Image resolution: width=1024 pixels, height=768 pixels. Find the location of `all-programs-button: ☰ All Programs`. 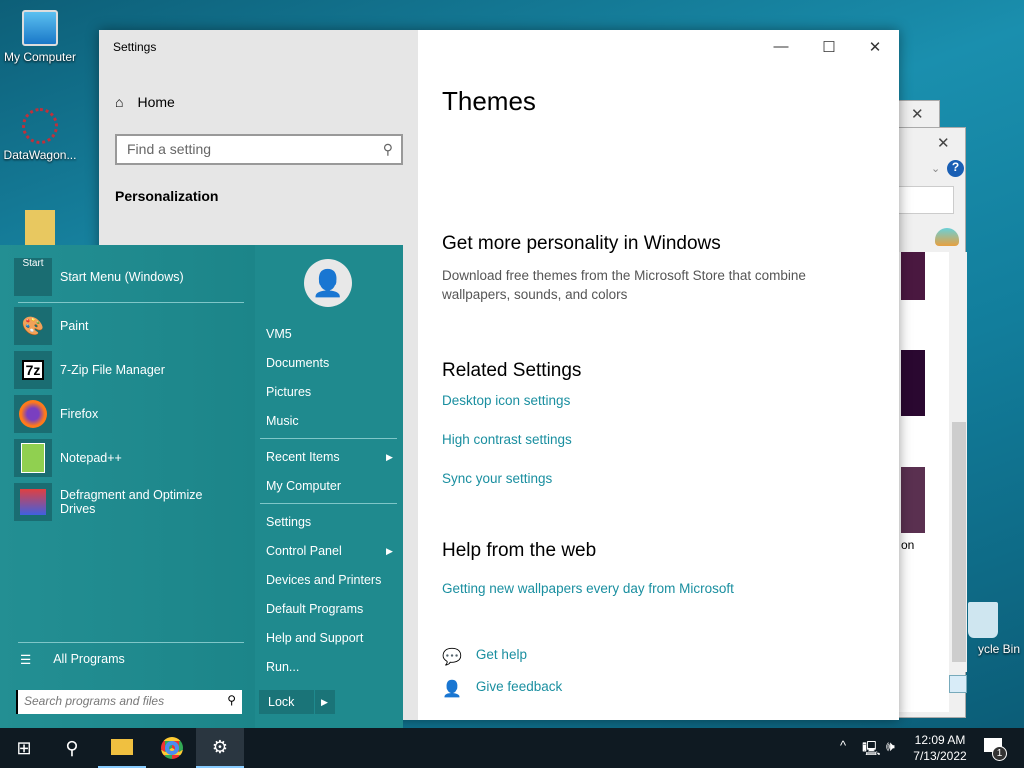

all-programs-button: ☰ All Programs is located at coordinates (72, 659).